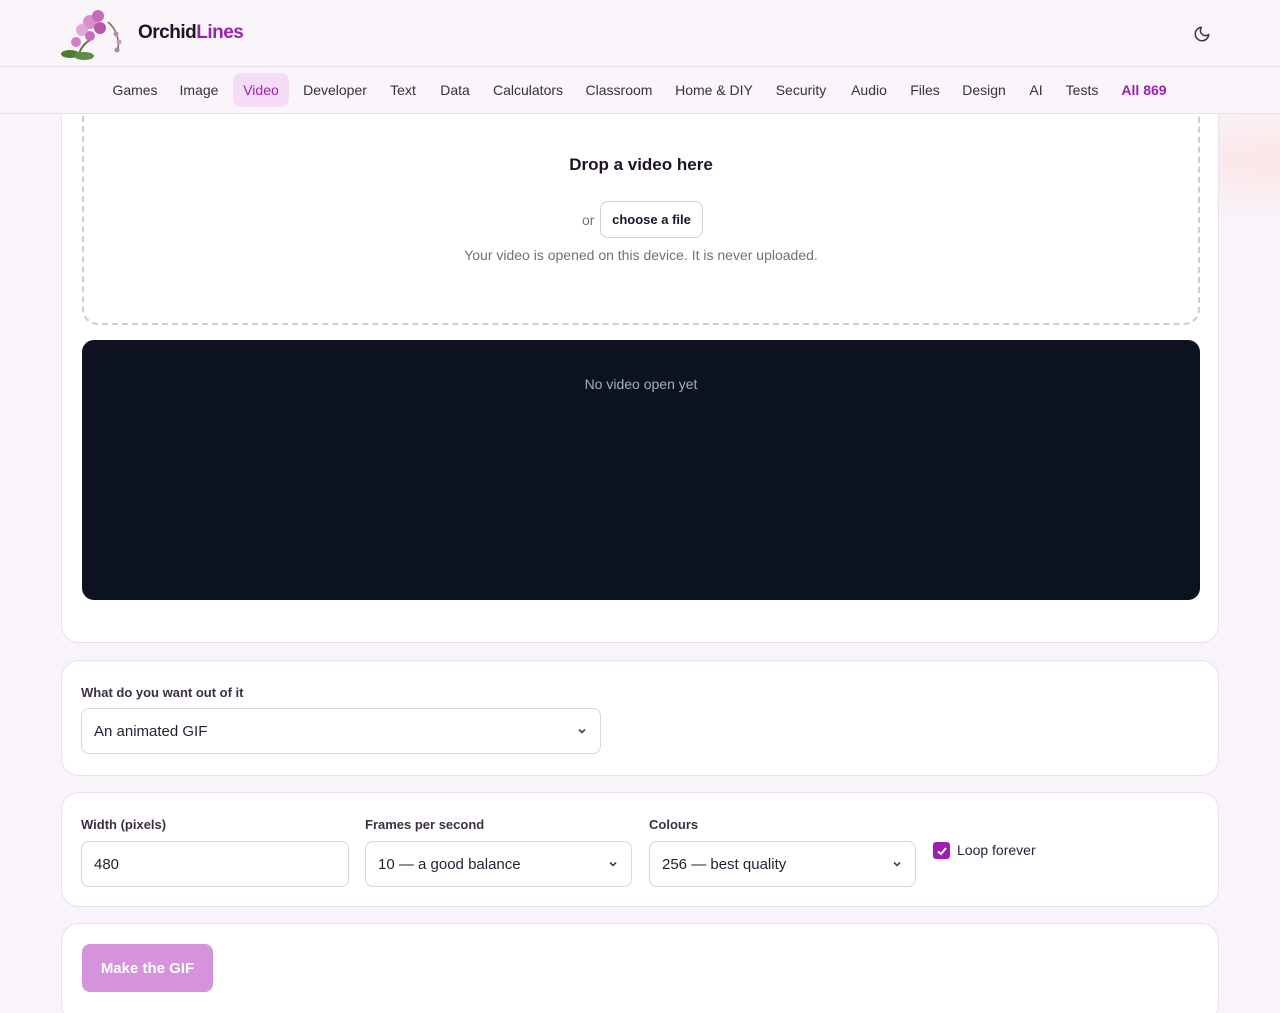 The image size is (1280, 1013). I want to click on fps-label: Frames per second, so click(425, 824).